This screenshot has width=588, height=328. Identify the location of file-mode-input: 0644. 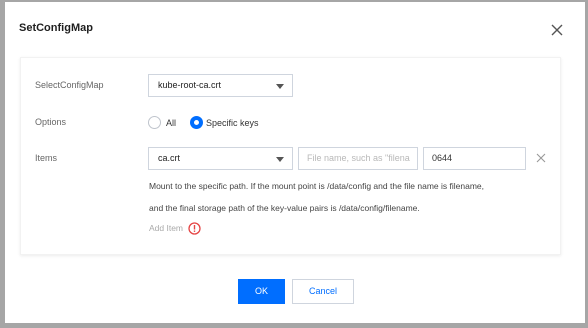
(474, 158).